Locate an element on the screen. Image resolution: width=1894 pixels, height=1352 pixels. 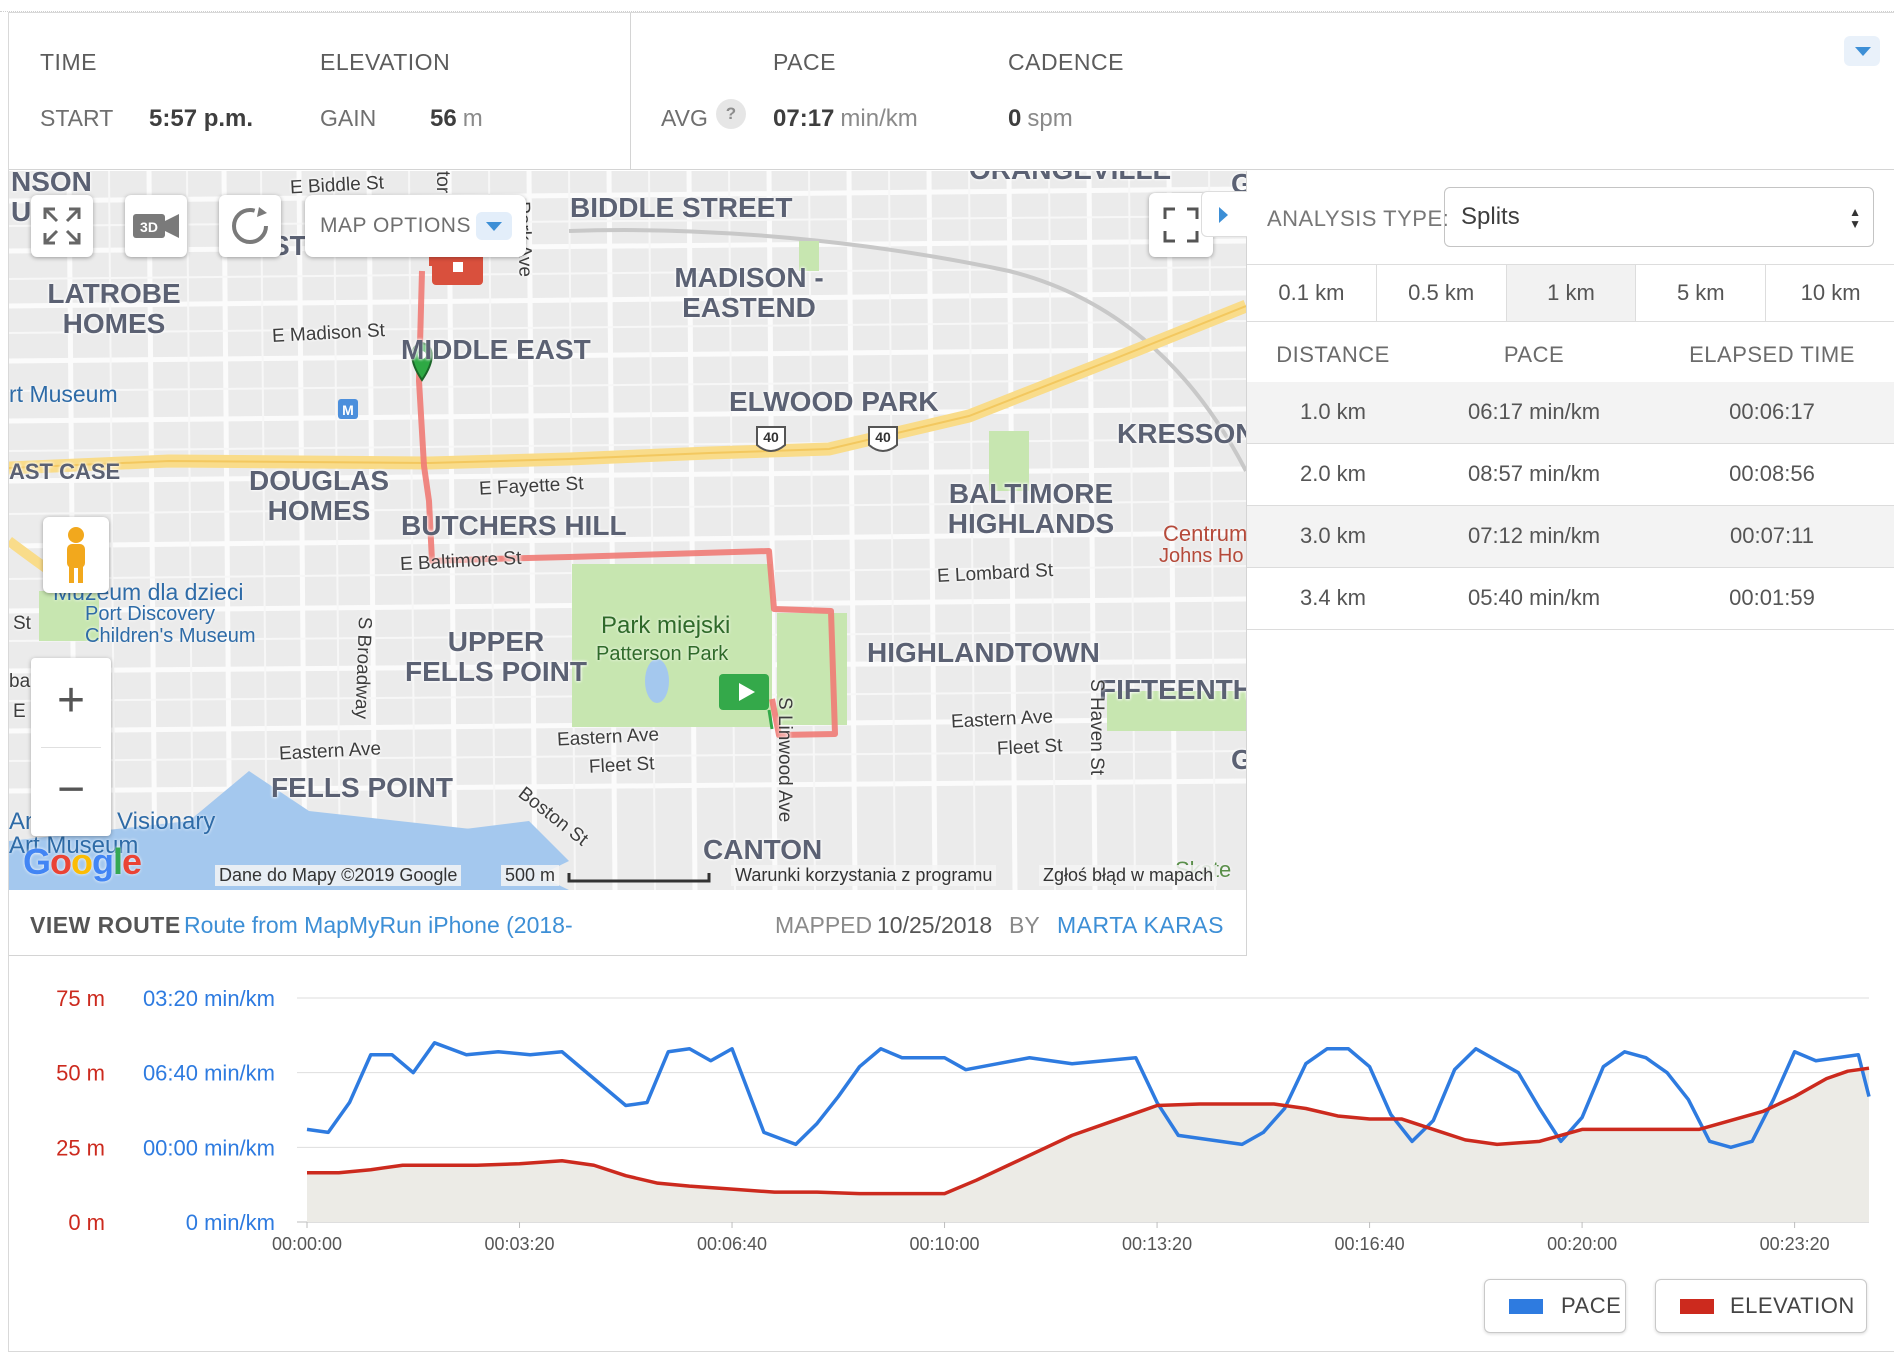
street-label: E is located at coordinates (19, 711).